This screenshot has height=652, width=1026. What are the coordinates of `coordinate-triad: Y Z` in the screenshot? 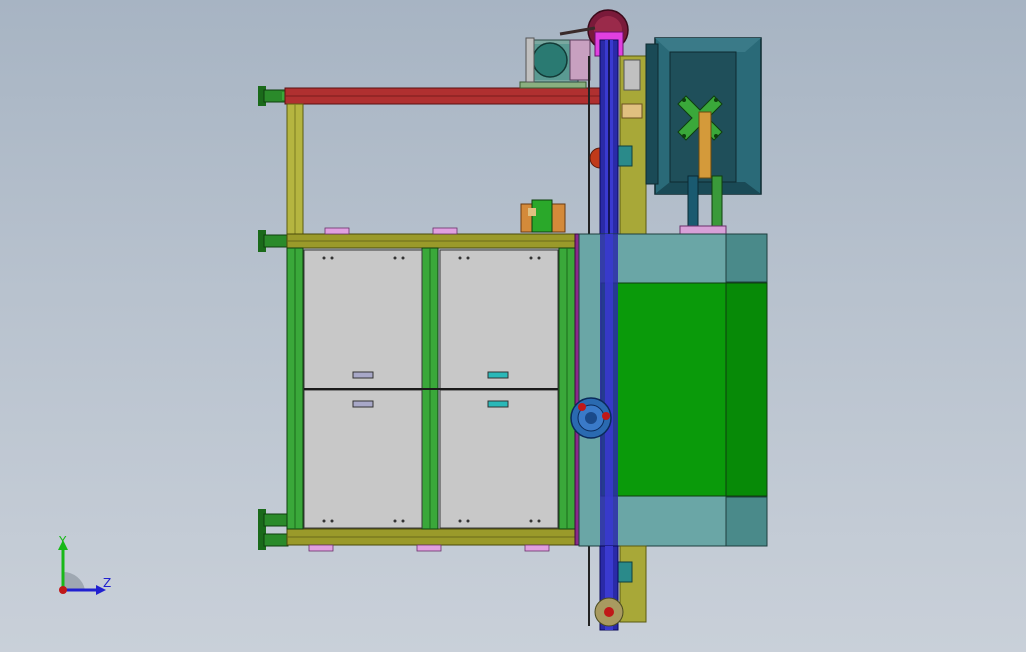 It's located at (84, 564).